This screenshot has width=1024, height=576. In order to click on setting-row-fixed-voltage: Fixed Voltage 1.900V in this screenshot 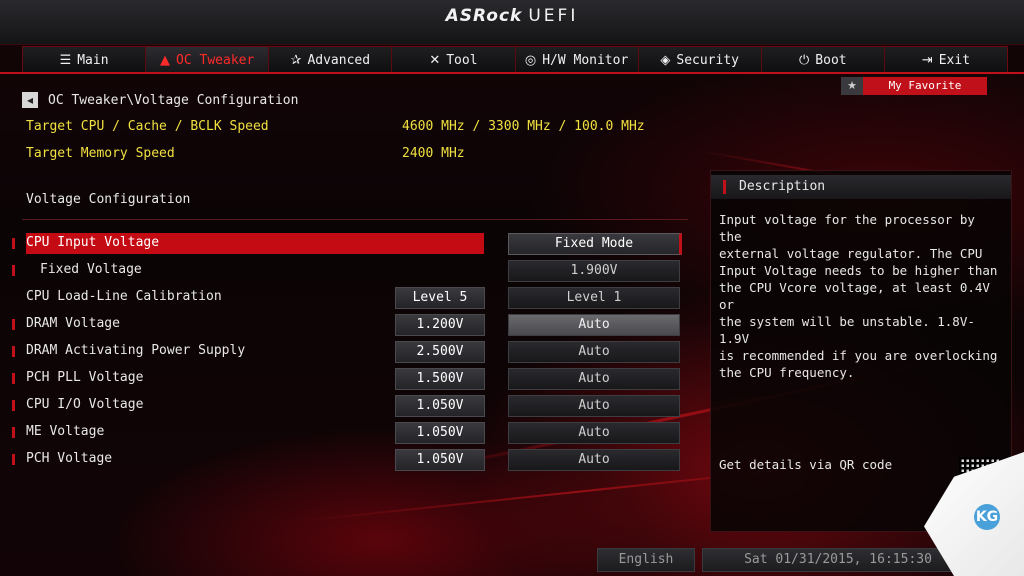, I will do `click(352, 271)`.